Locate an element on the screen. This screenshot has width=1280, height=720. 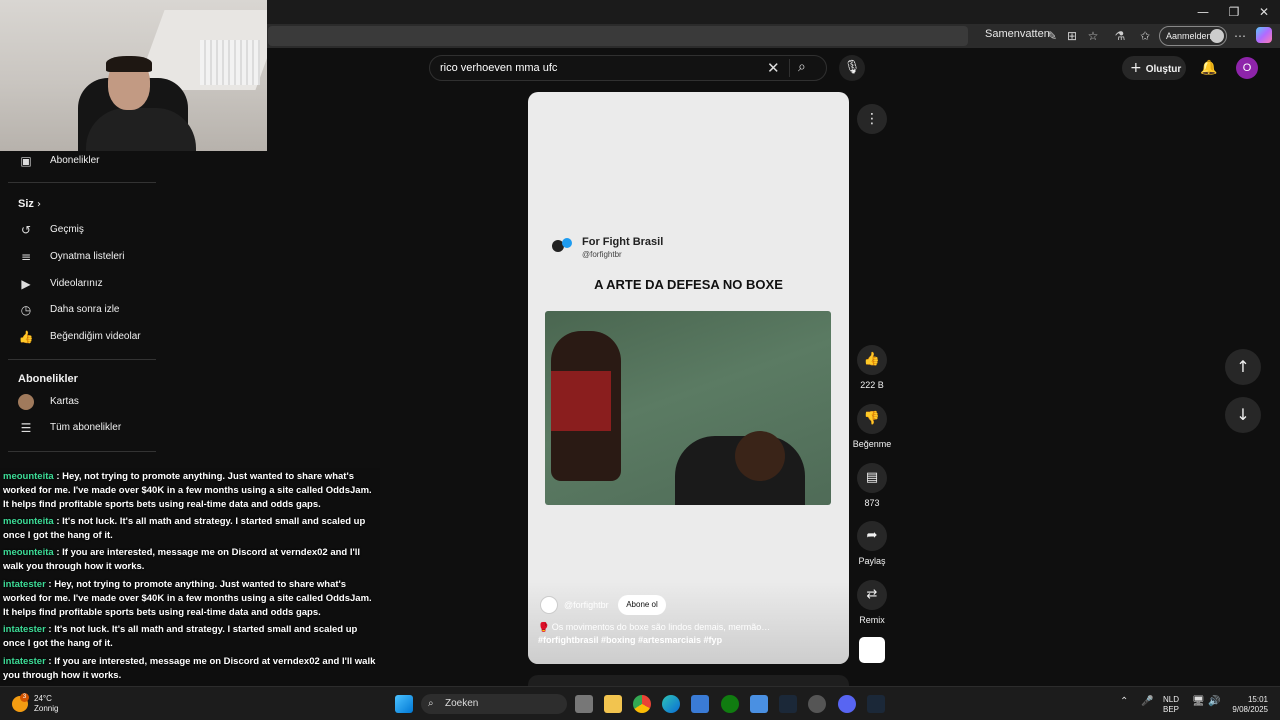
list-icon: ☰ is located at coordinates (26, 428).